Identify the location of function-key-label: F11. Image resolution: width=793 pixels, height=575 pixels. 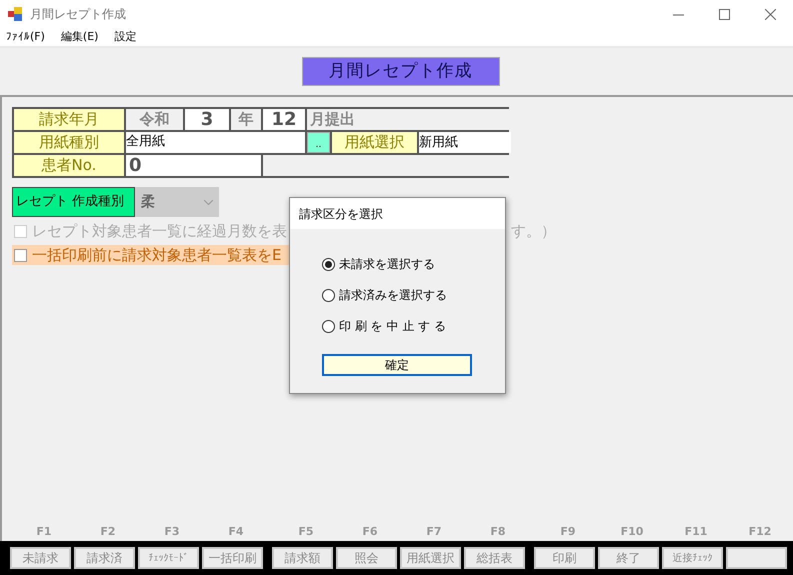
(696, 532).